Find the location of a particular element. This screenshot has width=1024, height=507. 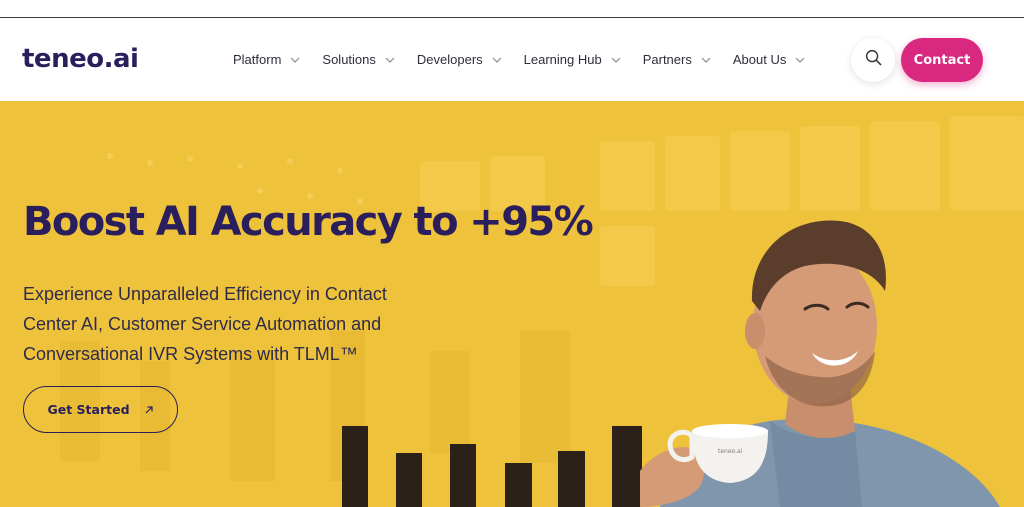

nav-item-learning-hub: Learning Hub is located at coordinates (572, 59).